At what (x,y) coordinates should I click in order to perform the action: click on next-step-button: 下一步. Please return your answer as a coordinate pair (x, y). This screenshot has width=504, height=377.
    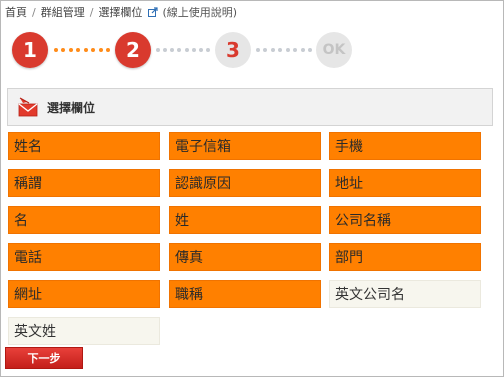
    Looking at the image, I should click on (44, 358).